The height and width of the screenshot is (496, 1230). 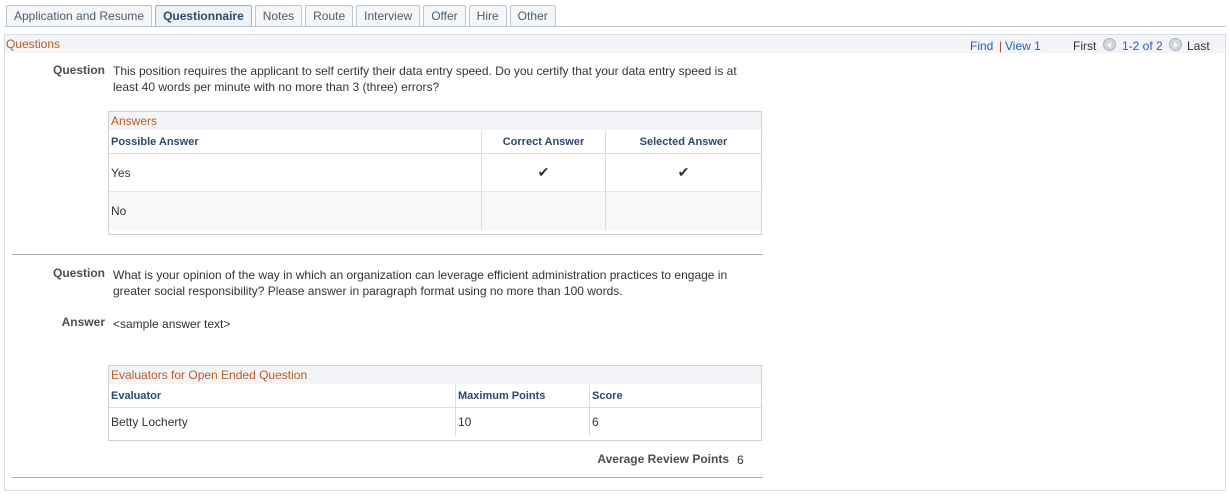 I want to click on tab-application-and-resume: Application and Resume, so click(x=79, y=15).